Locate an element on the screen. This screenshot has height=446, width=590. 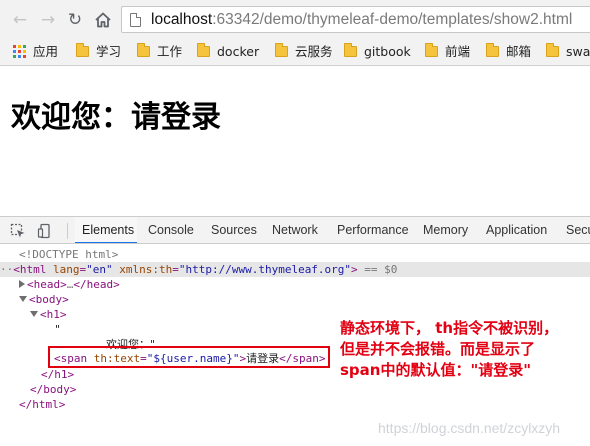
bookmark-folder: 前端 is located at coordinates (447, 51).